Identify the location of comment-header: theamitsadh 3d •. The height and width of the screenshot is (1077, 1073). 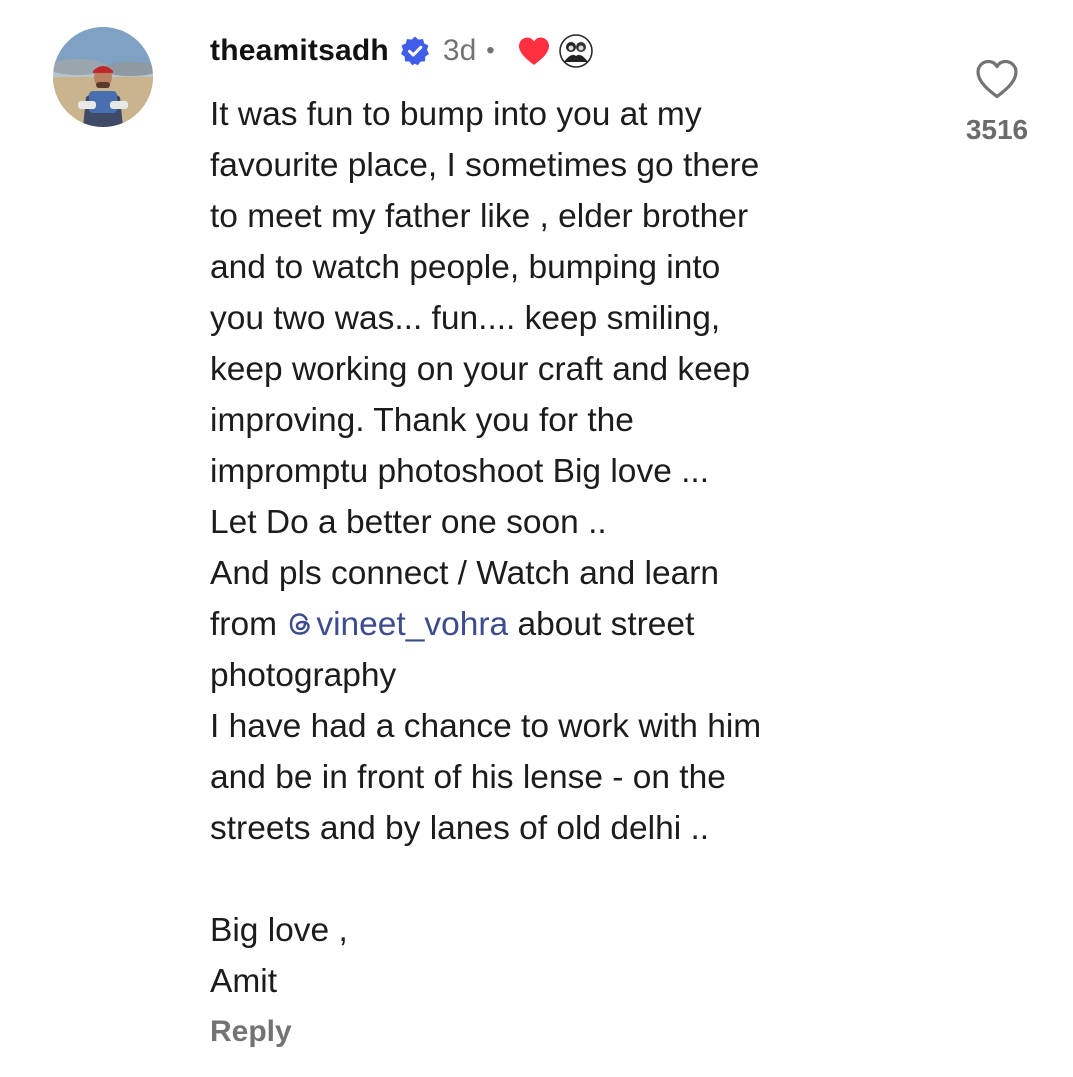
(401, 51).